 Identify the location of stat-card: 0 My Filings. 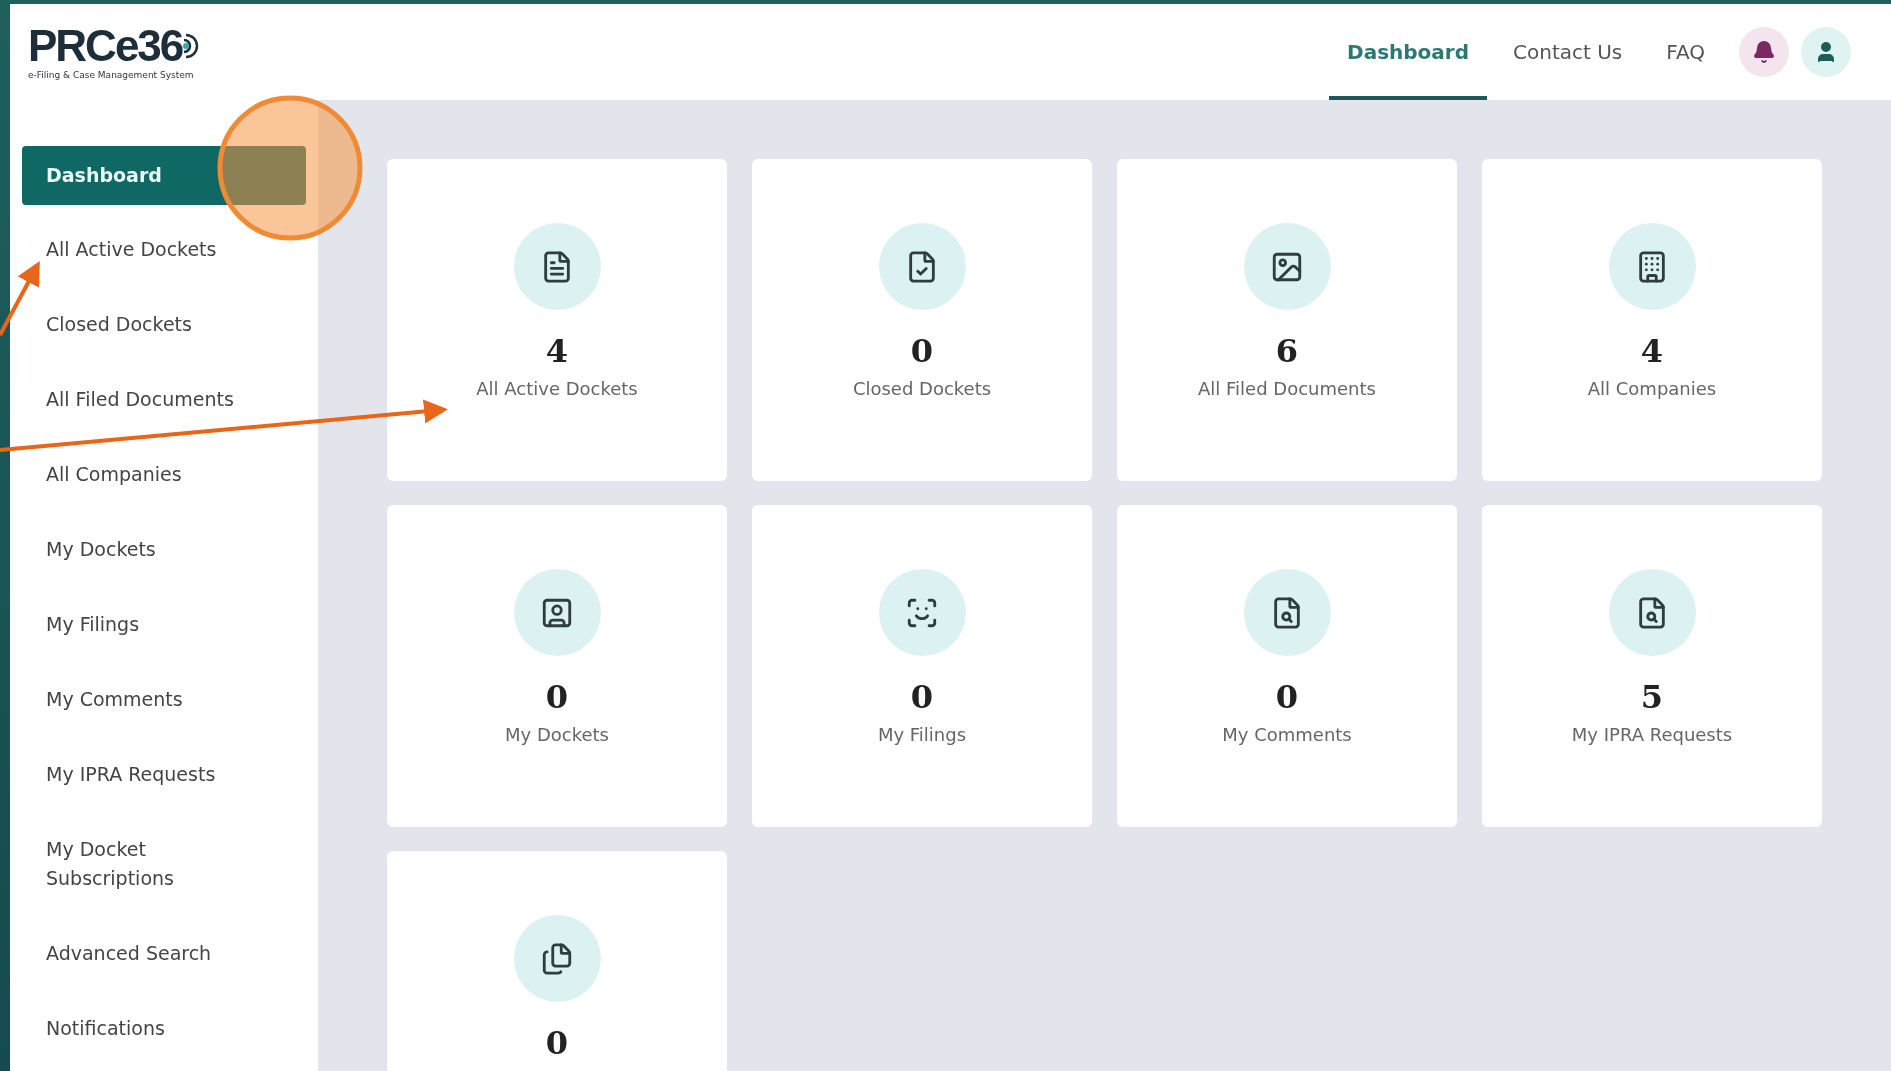
(922, 666).